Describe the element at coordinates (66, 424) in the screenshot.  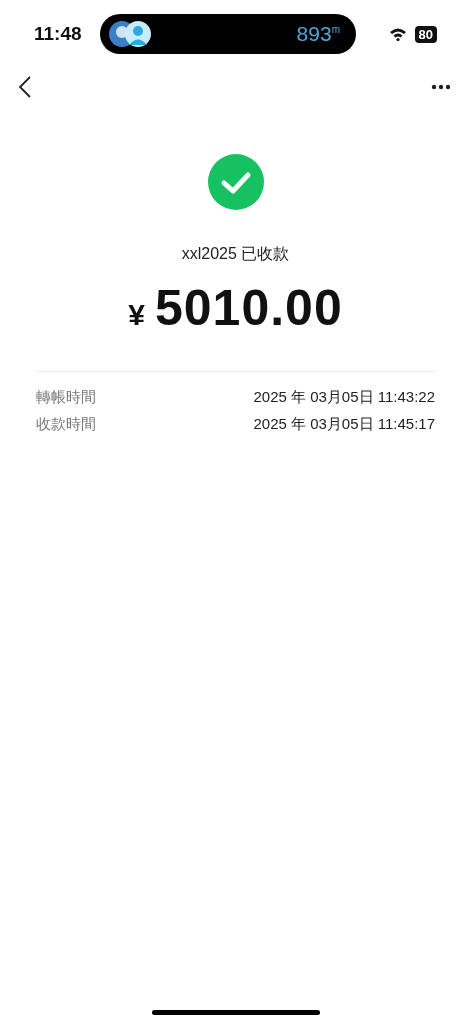
I see `detail-label: 收款時間` at that location.